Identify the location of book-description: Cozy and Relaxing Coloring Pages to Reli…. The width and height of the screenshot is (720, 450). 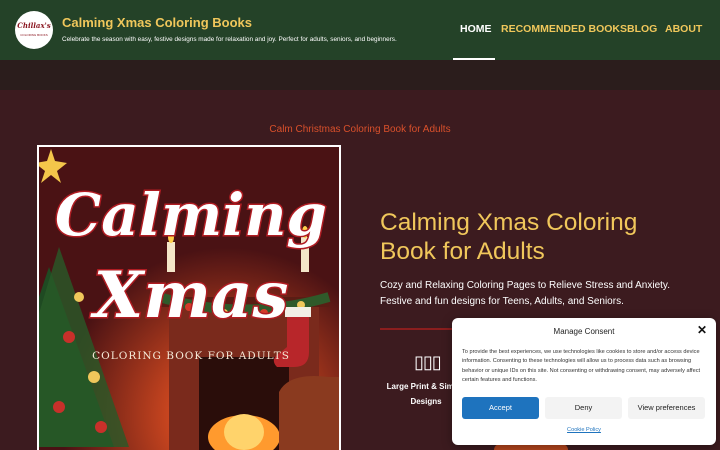
(525, 293).